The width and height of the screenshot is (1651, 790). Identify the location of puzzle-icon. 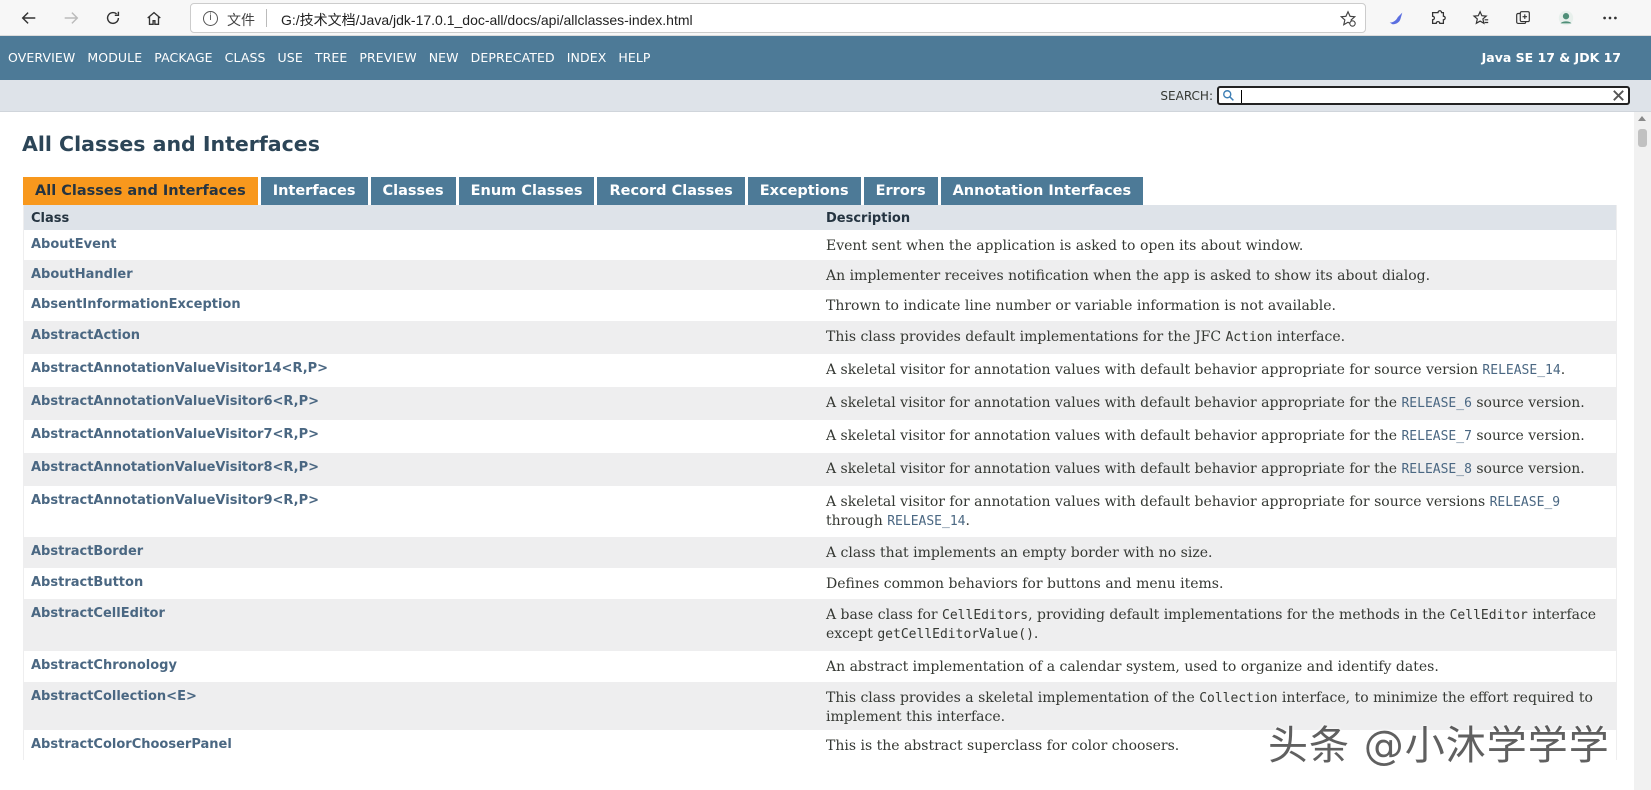
(1438, 17).